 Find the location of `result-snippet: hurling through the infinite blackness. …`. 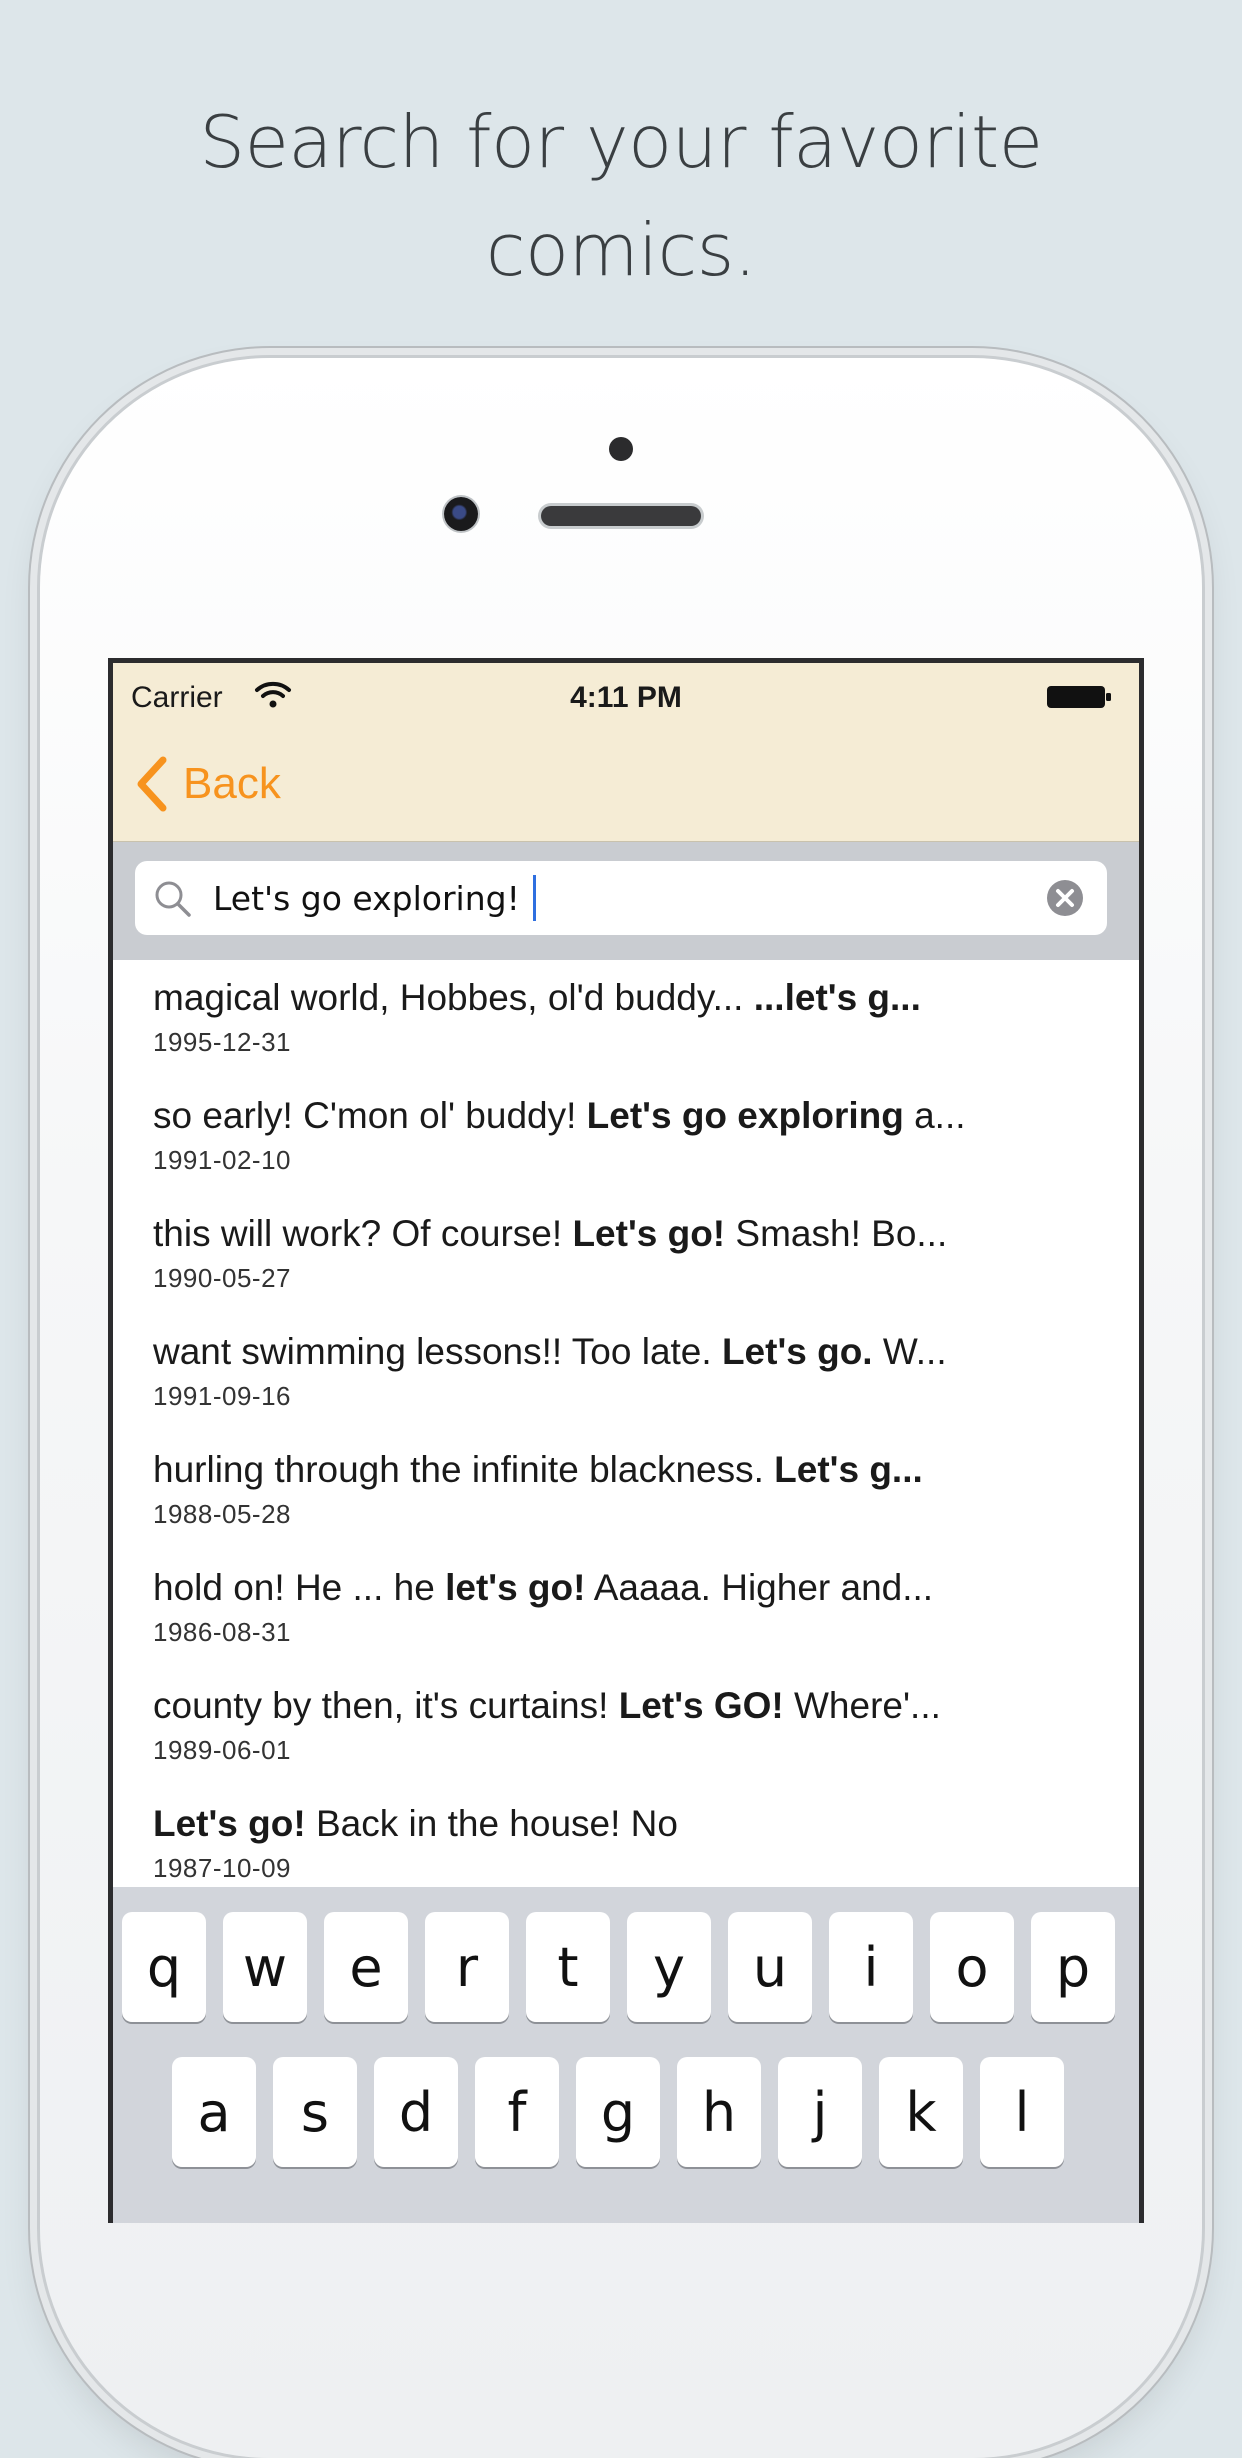

result-snippet: hurling through the infinite blackness. … is located at coordinates (538, 1469).